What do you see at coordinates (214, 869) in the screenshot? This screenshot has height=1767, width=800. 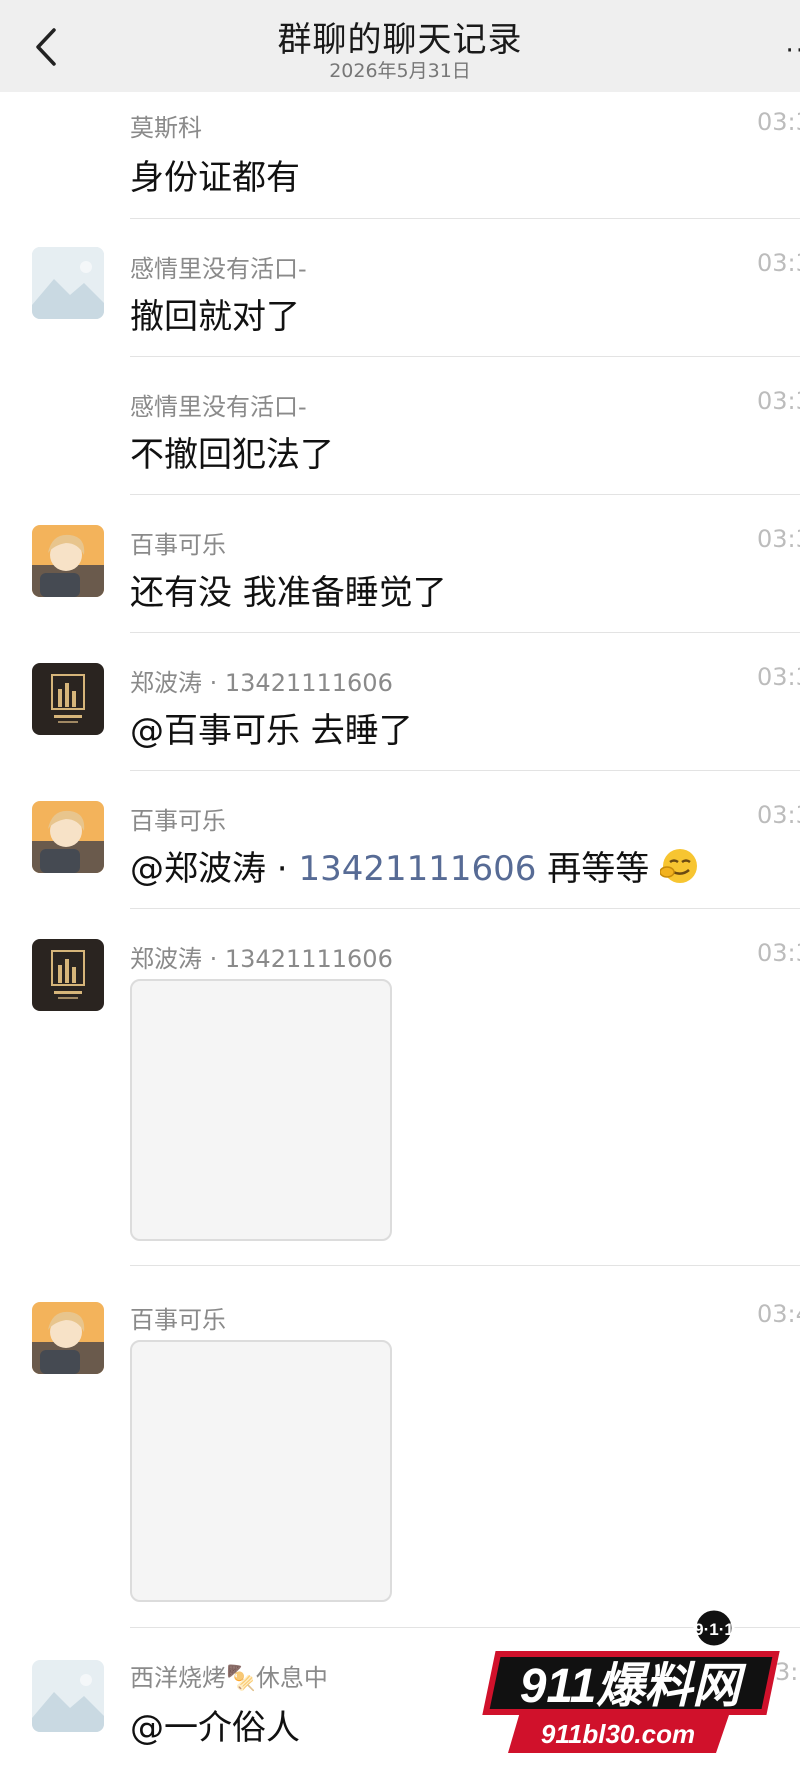 I see `message-text-prefix: @郑波涛 ·` at bounding box center [214, 869].